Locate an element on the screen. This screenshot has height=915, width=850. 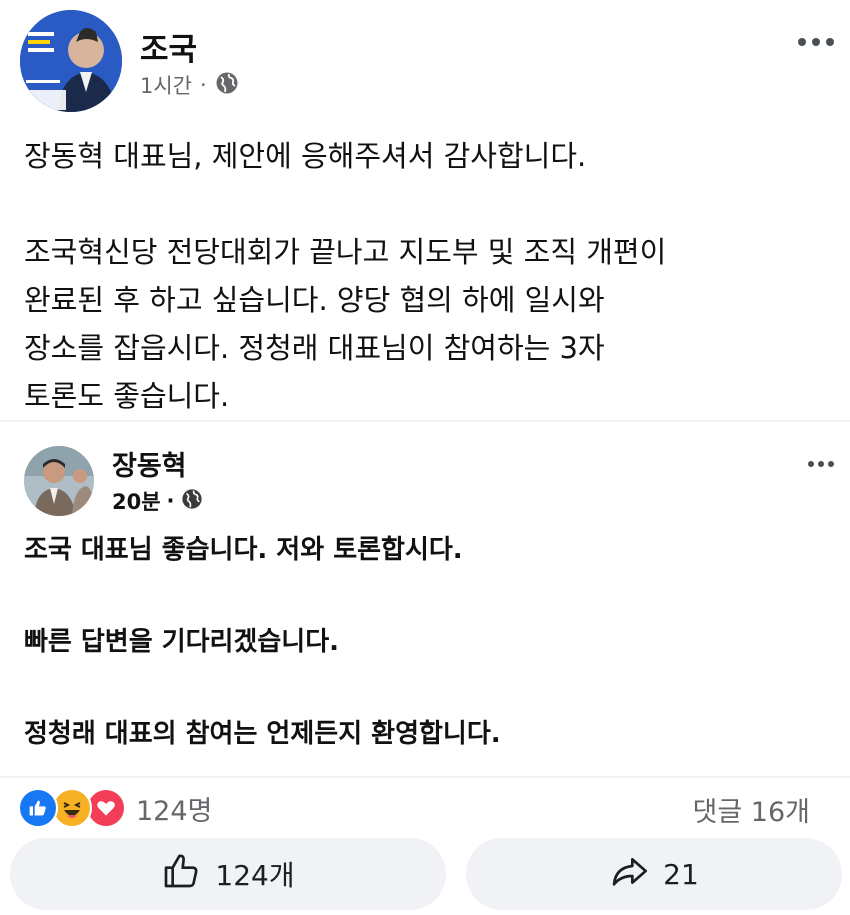
post-time: 1시간 is located at coordinates (166, 85).